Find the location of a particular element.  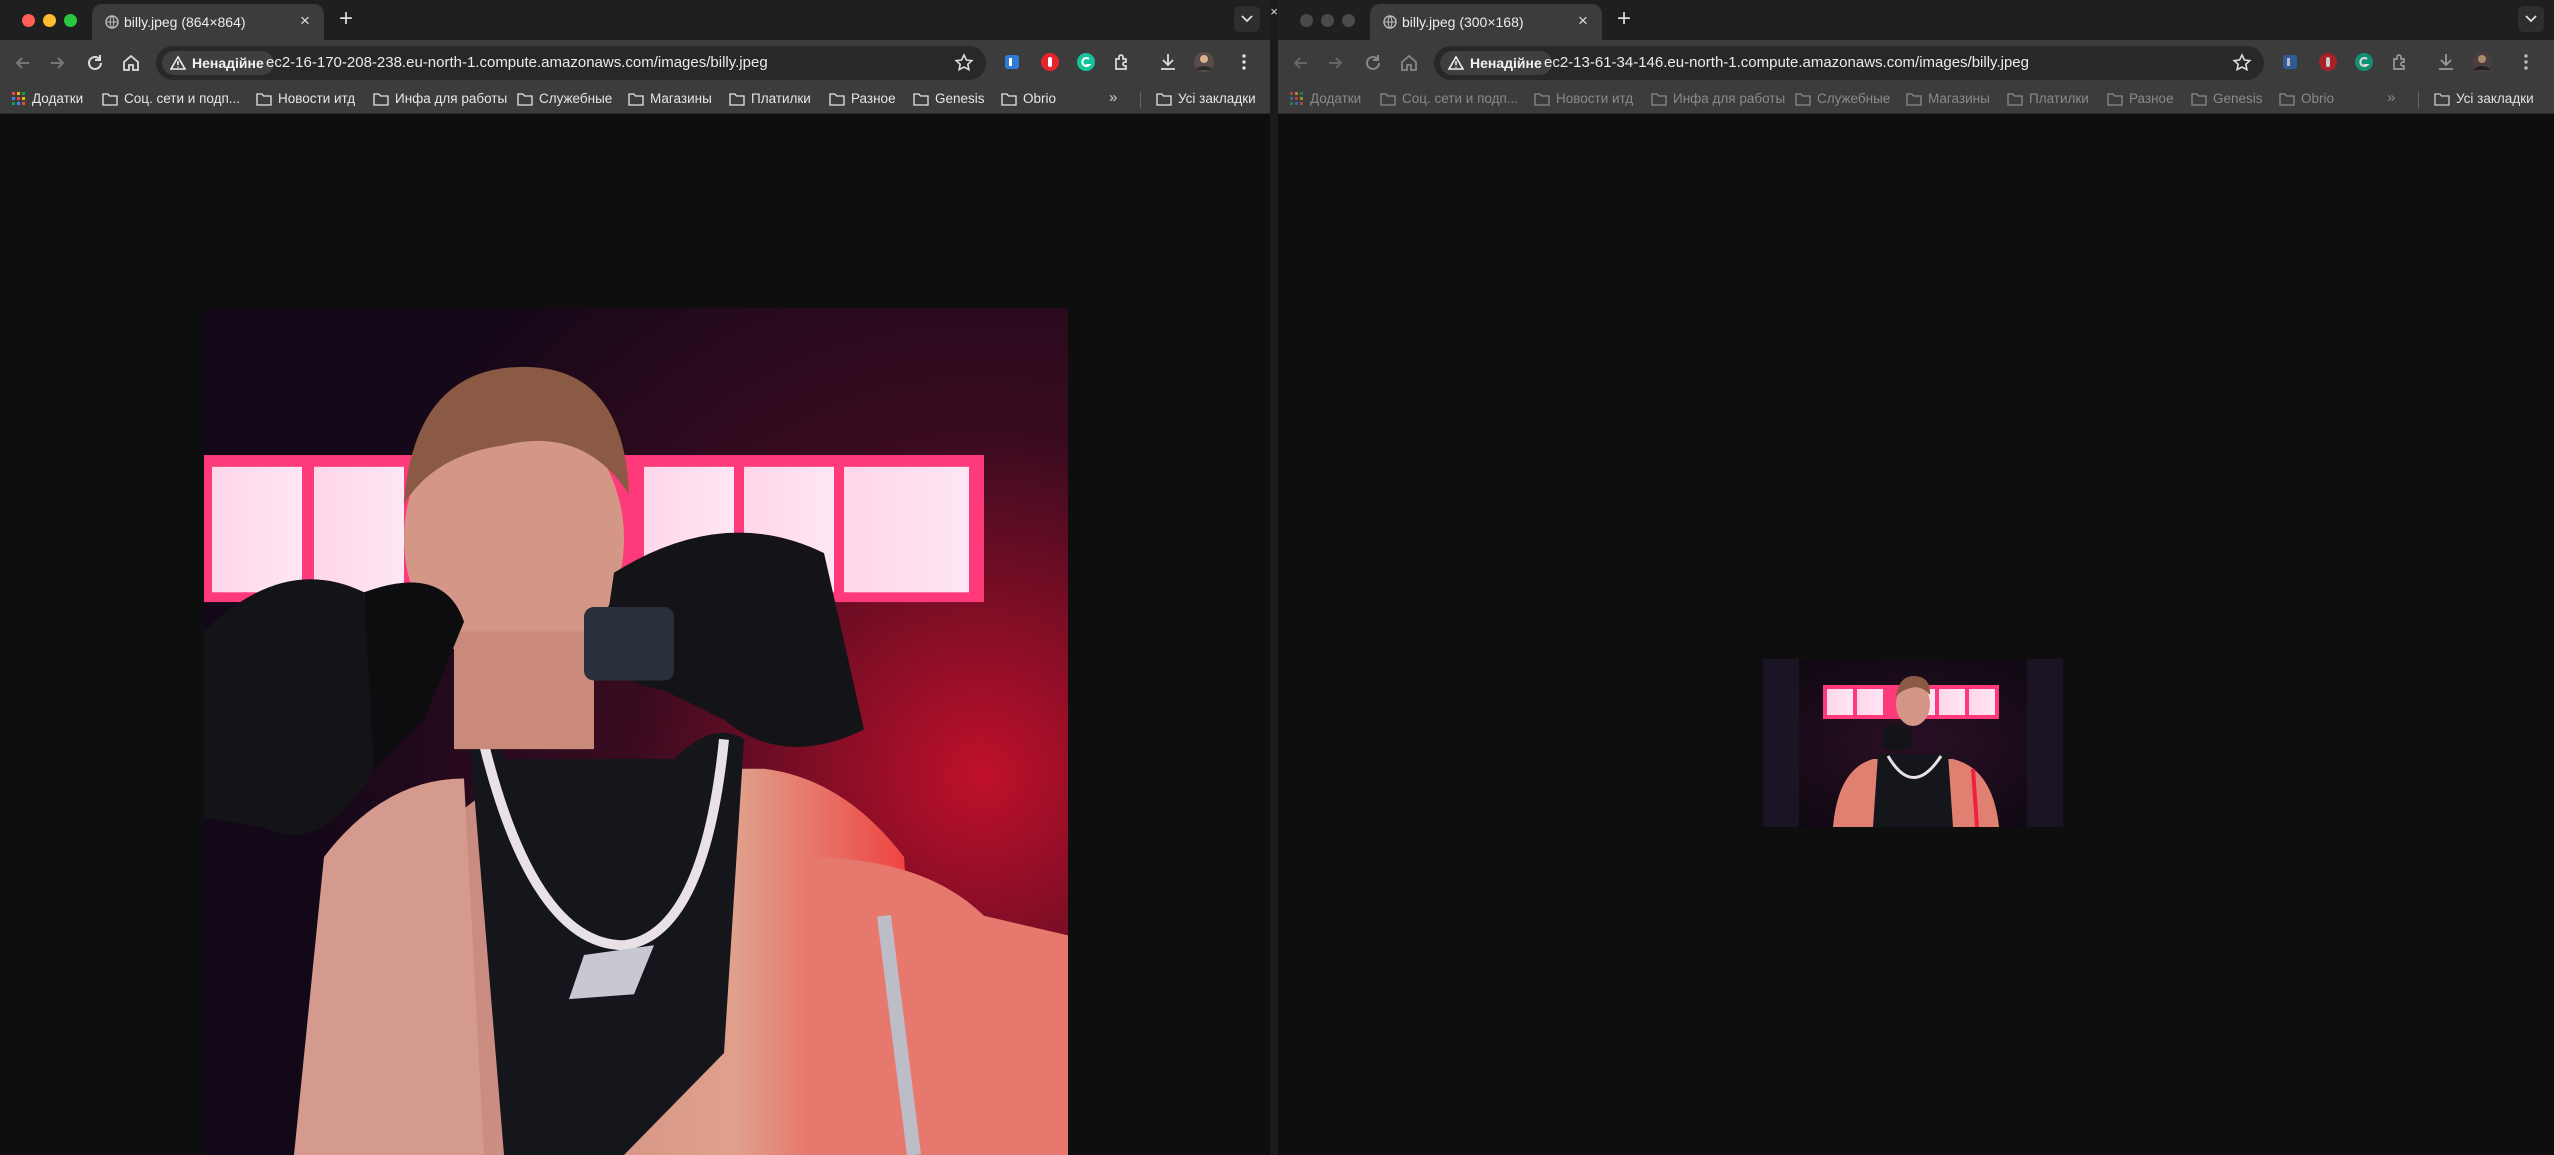

photo-man-drinking-thumbnail is located at coordinates (1913, 743).